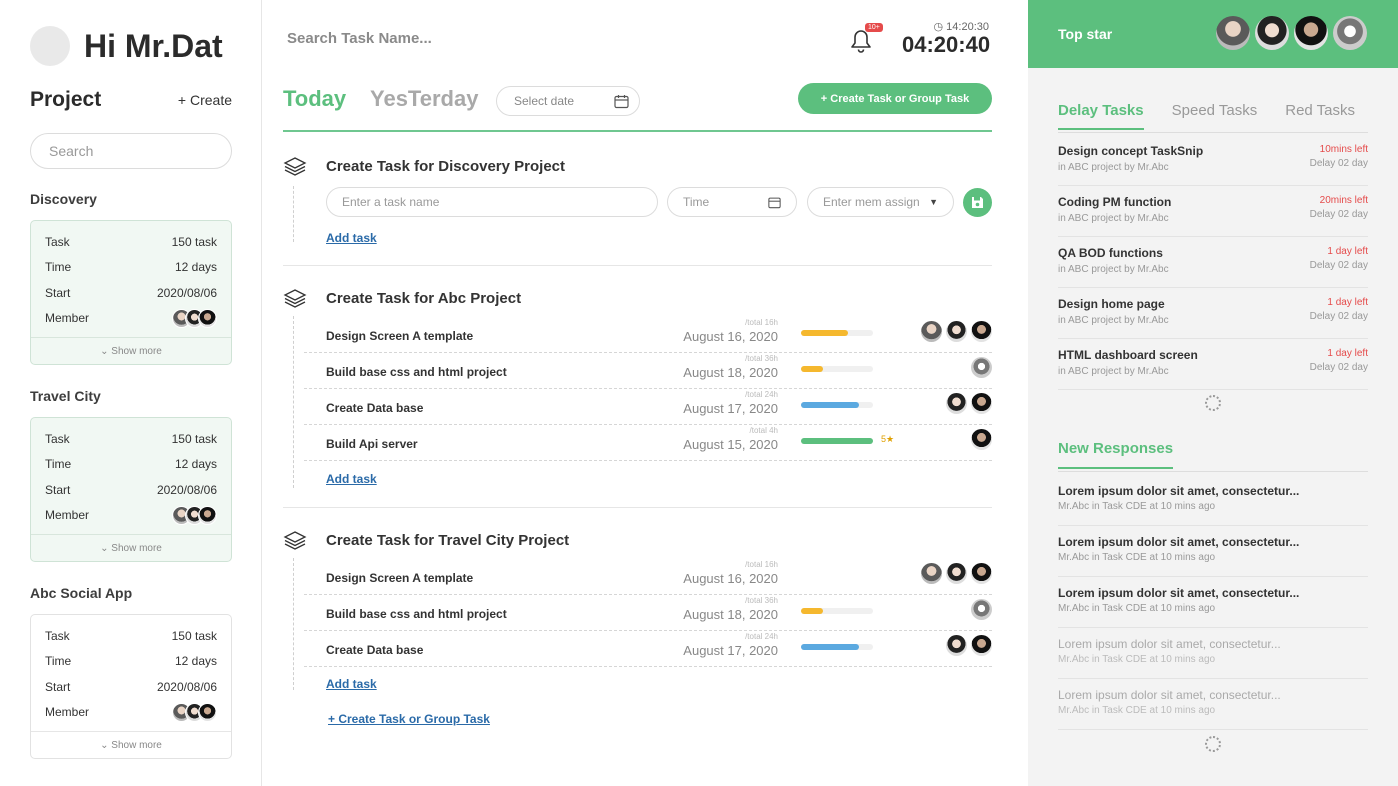  Describe the element at coordinates (1215, 116) in the screenshot. I see `tab-speed-tasks: Speed Tasks` at that location.